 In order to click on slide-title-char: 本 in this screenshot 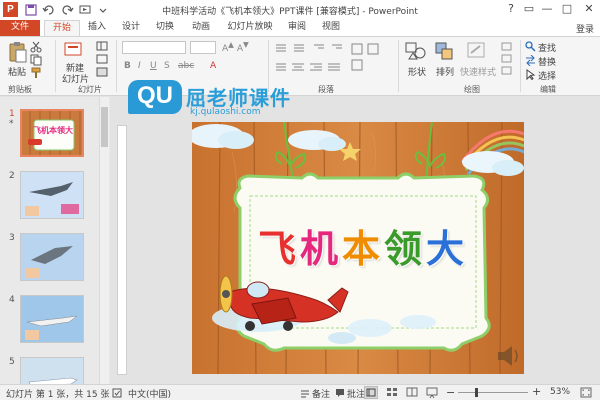, I will do `click(362, 249)`.